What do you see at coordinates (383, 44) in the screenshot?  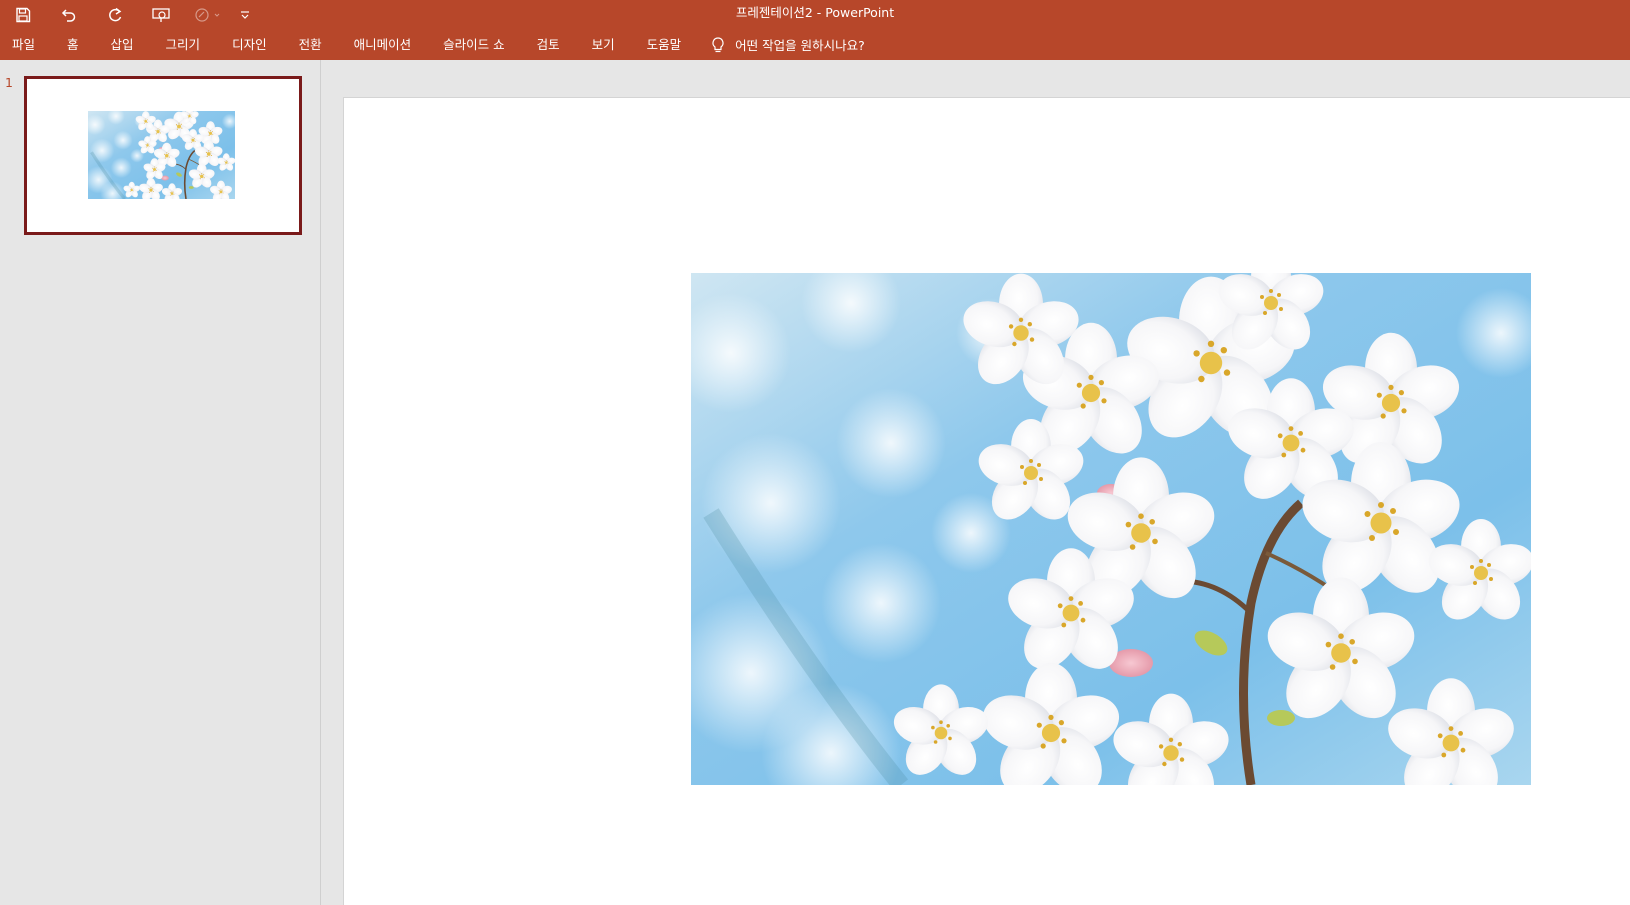 I see `tab-animations: 애니메이션` at bounding box center [383, 44].